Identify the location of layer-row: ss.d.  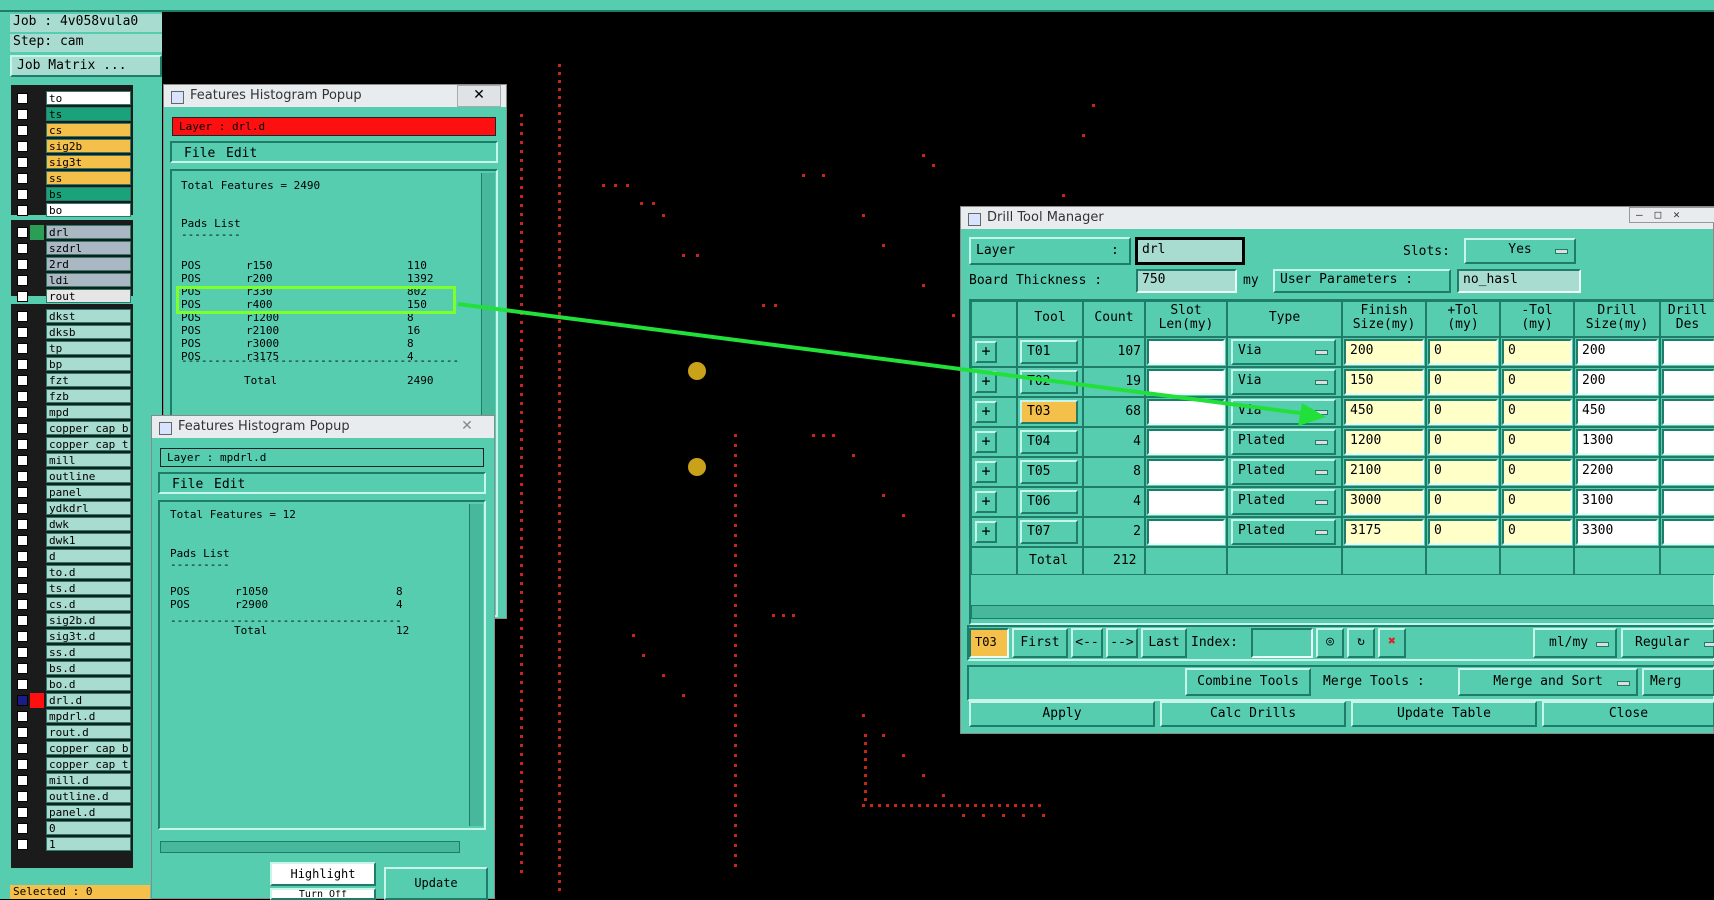
(72, 652).